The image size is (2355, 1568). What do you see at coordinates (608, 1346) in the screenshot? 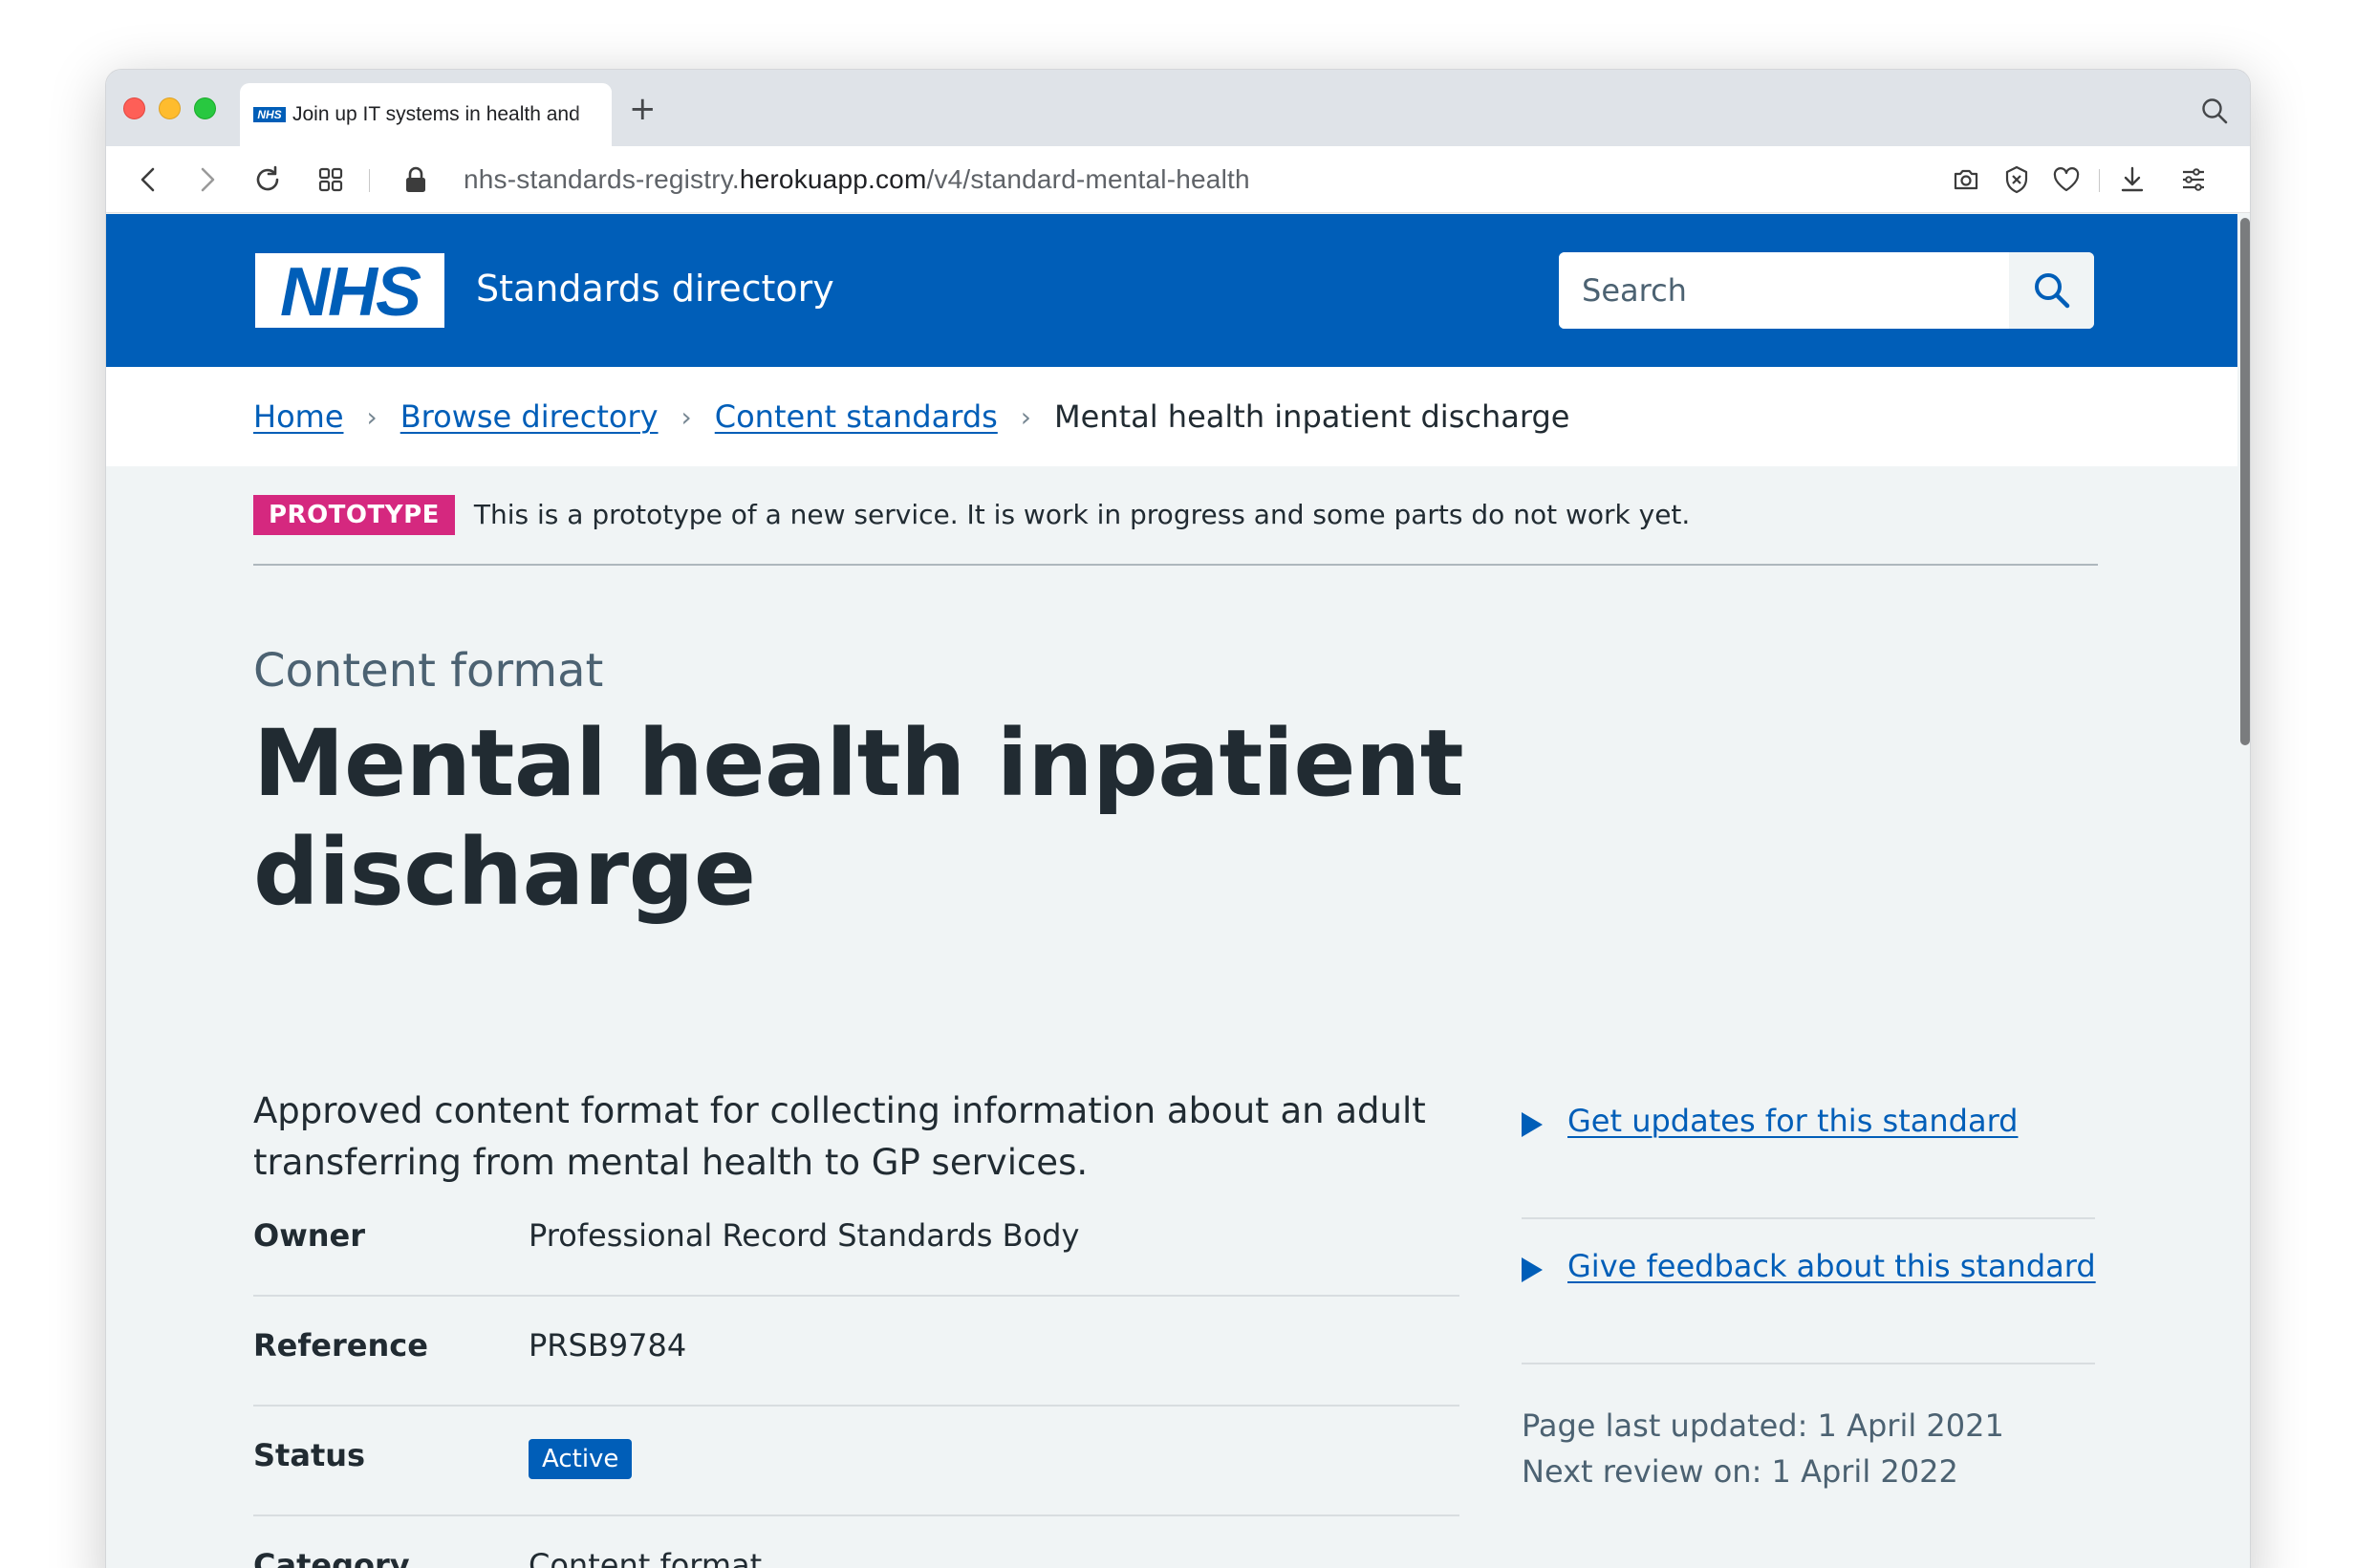
I see `summary-value: PRSB9784` at bounding box center [608, 1346].